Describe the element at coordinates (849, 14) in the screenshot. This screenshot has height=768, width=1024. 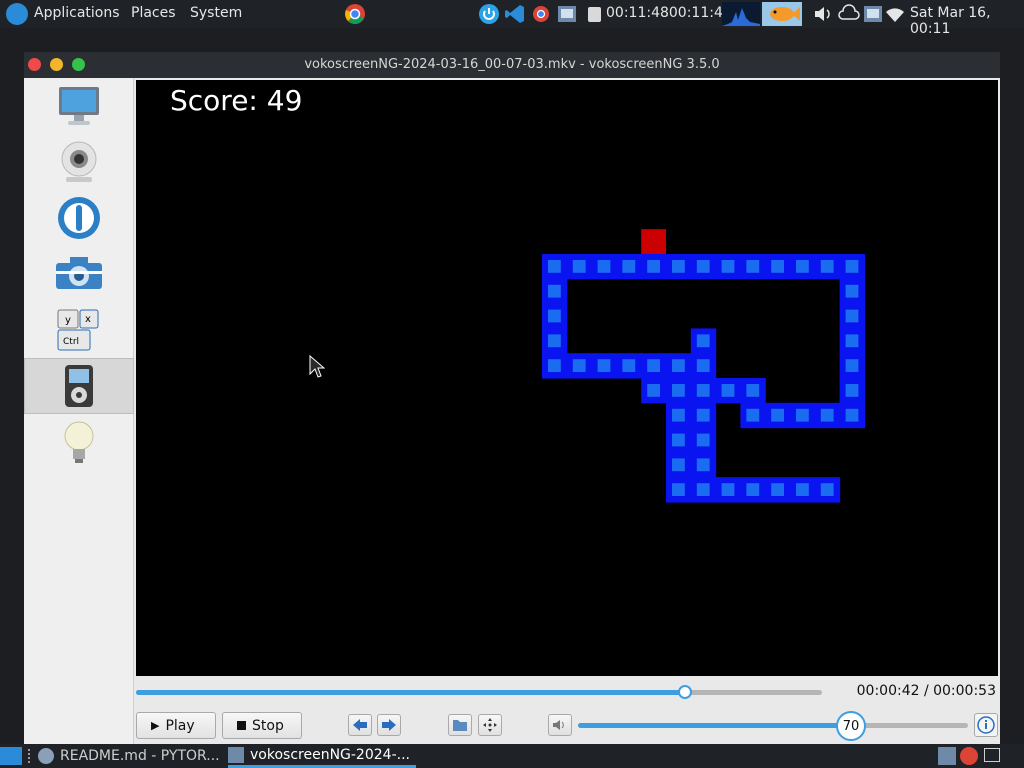
I see `cloud-sync-tray-icon` at that location.